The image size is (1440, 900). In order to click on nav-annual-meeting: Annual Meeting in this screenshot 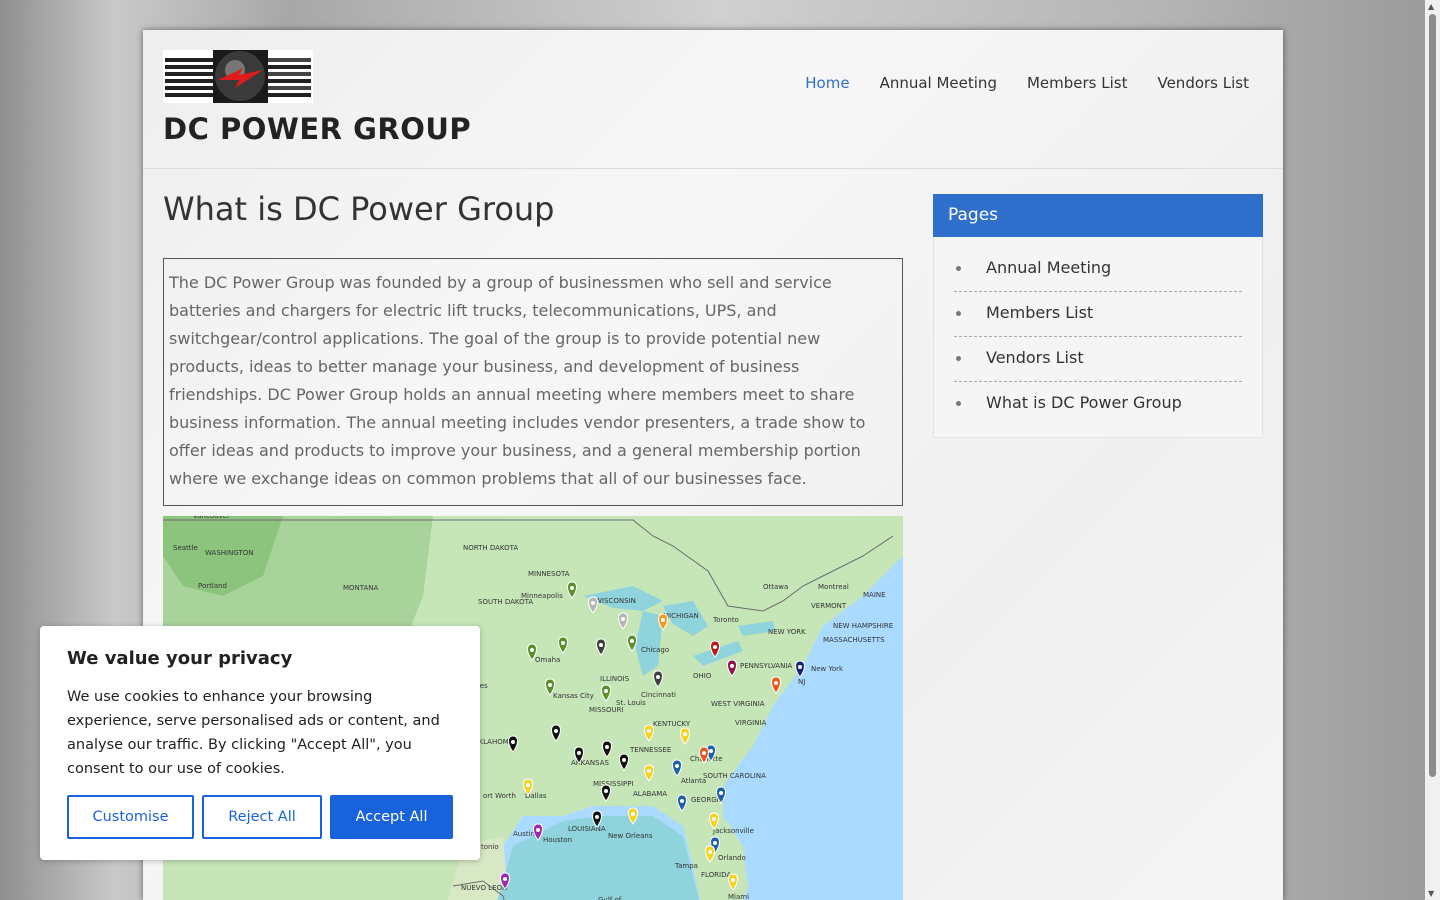, I will do `click(938, 83)`.